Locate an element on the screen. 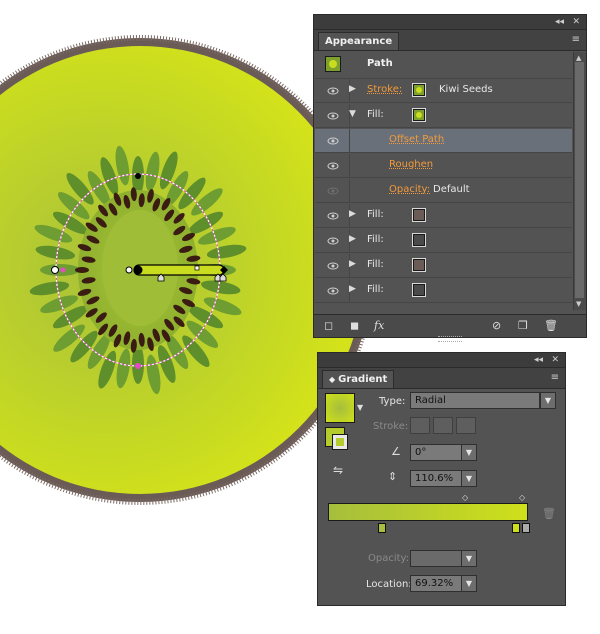 Image resolution: width=600 pixels, height=634 pixels. delete-stop-icon: 🗑 is located at coordinates (549, 513).